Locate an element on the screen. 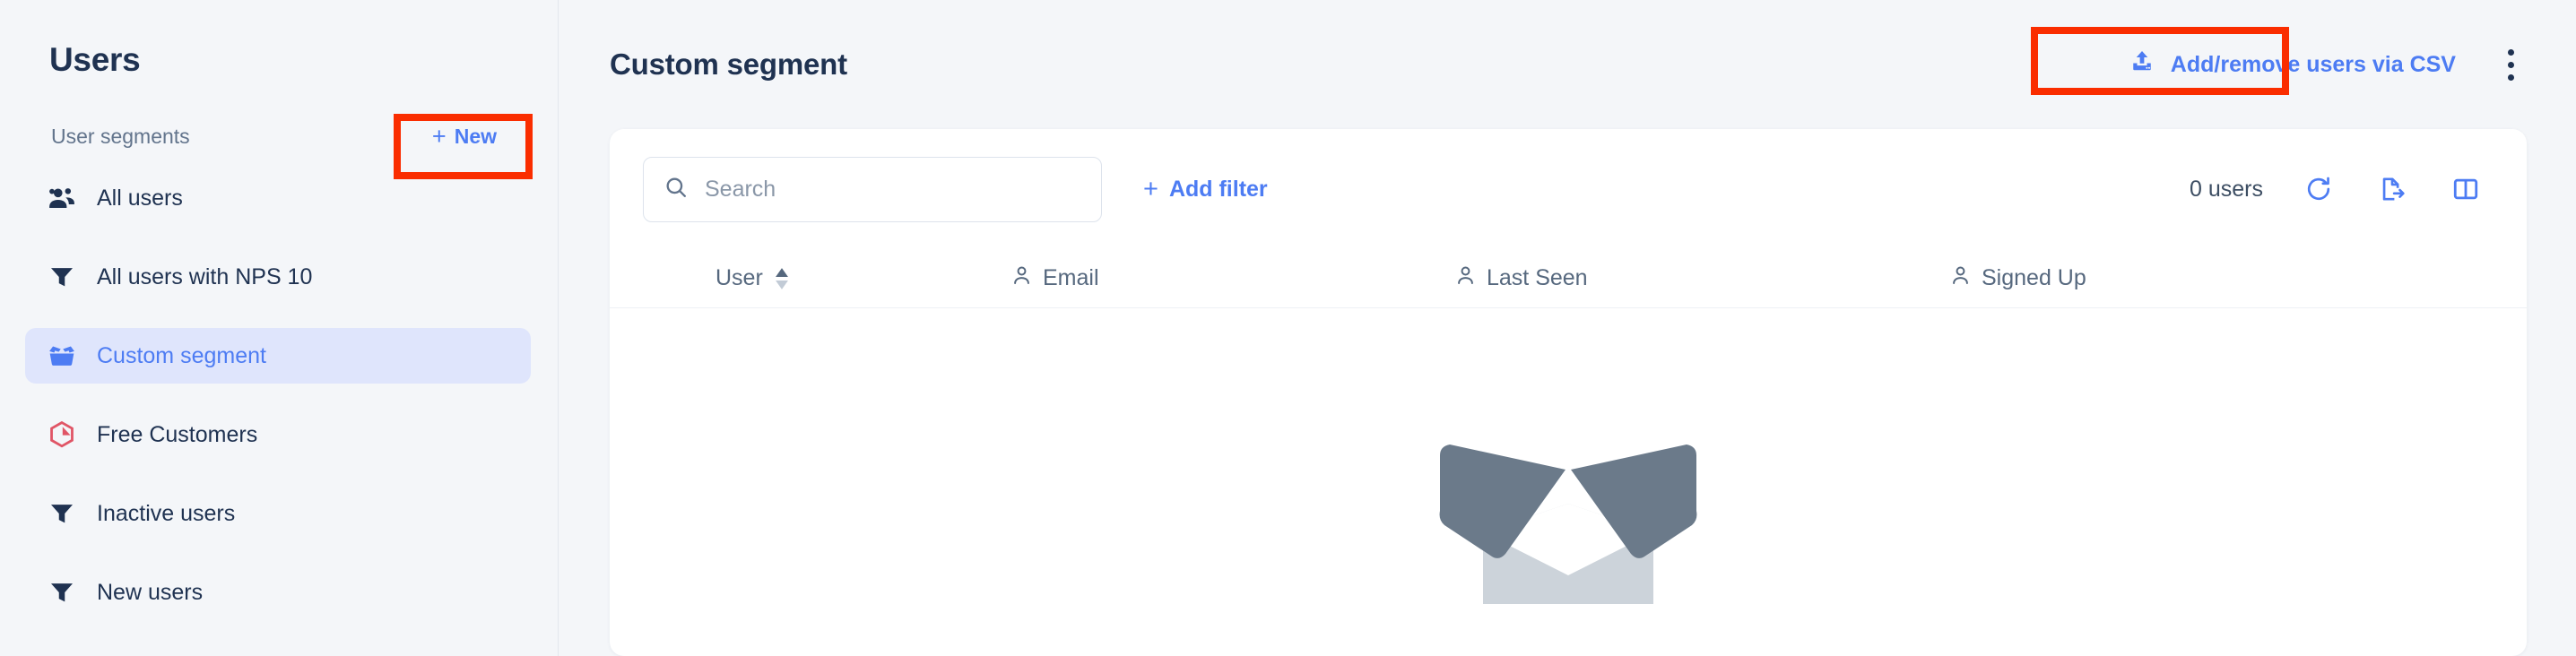 This screenshot has width=2576, height=656. columns-icon is located at coordinates (2466, 189).